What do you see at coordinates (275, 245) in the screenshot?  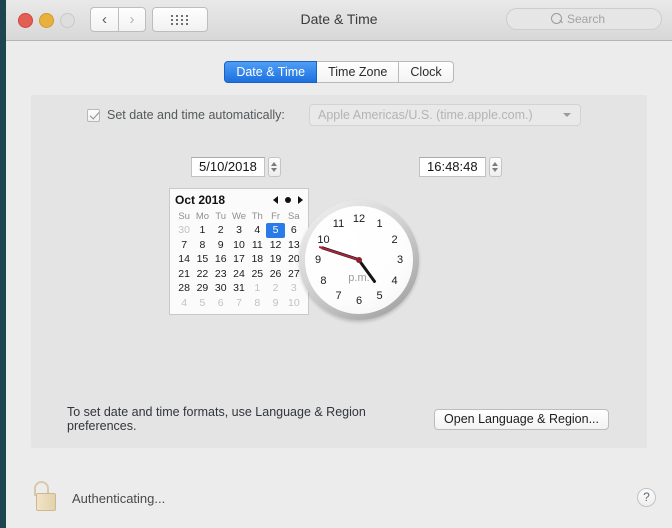 I see `calendar-day: 12` at bounding box center [275, 245].